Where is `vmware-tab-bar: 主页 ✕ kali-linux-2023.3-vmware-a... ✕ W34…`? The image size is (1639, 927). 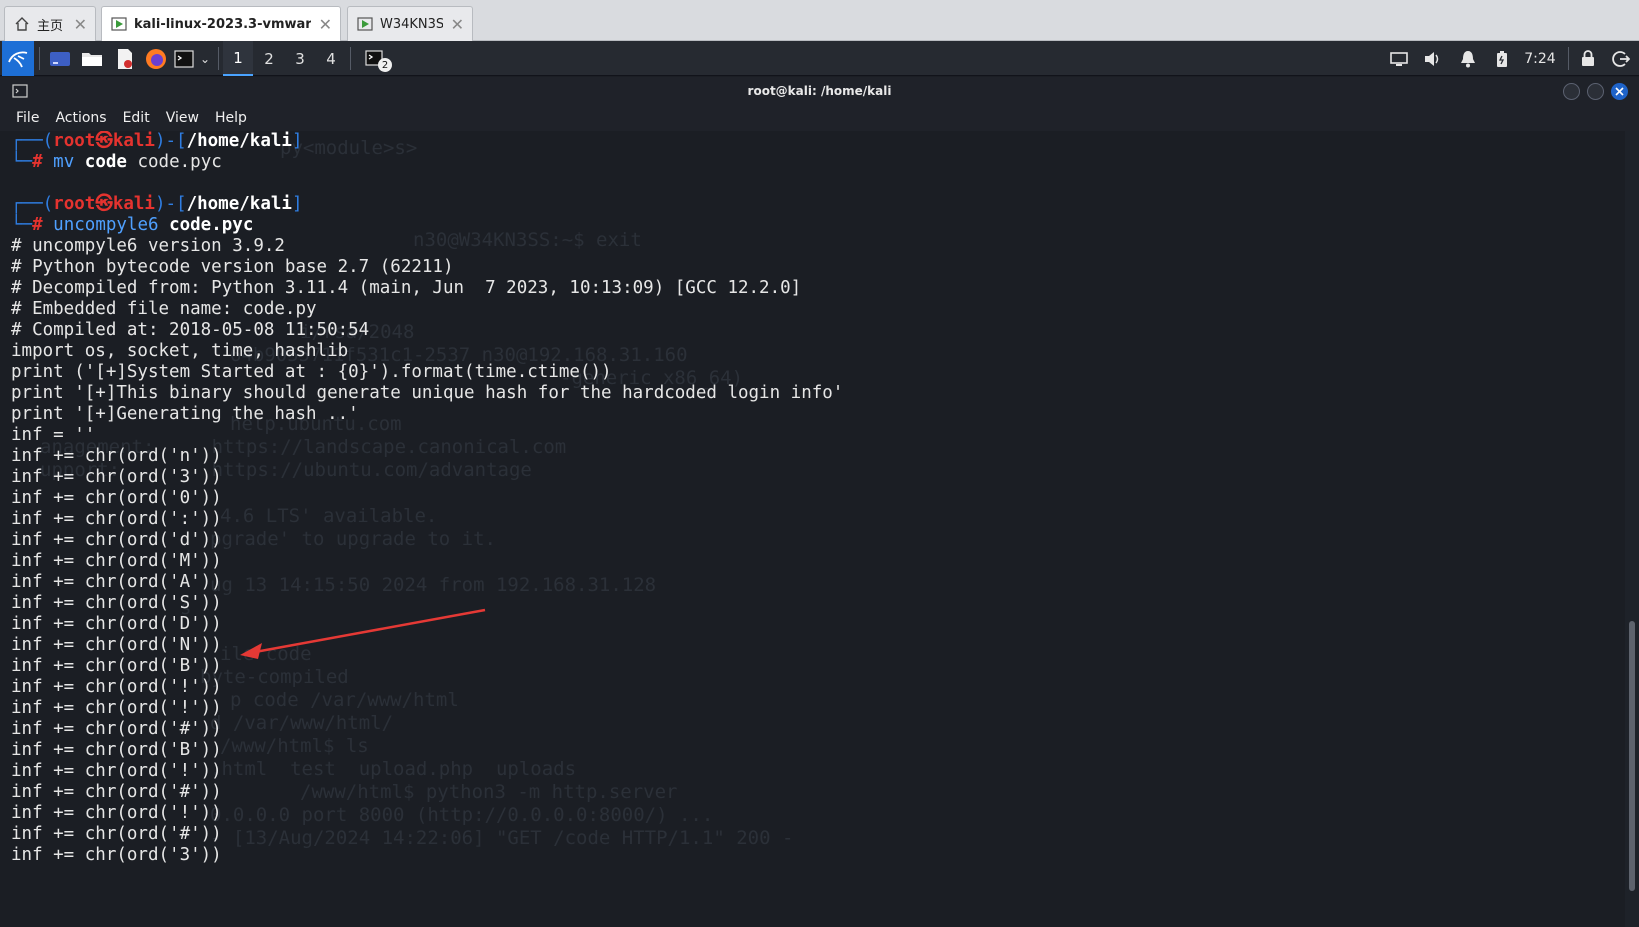
vmware-tab-bar: 主页 ✕ kali-linux-2023.3-vmware-a... ✕ W34… is located at coordinates (819, 20).